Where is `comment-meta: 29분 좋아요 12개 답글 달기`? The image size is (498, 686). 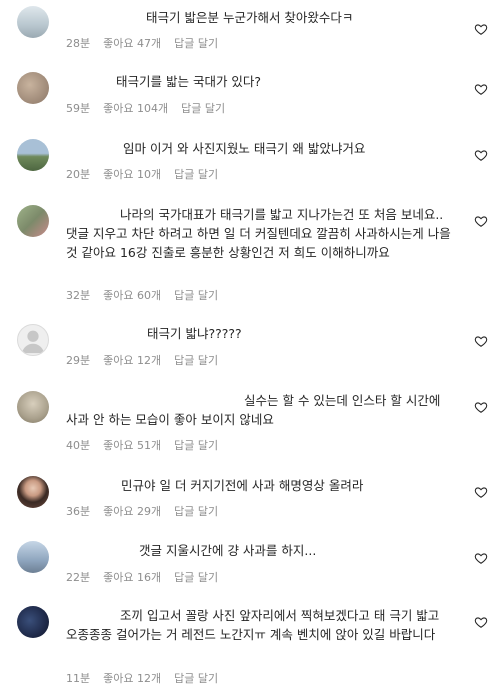 comment-meta: 29분 좋아요 12개 답글 달기 is located at coordinates (148, 360).